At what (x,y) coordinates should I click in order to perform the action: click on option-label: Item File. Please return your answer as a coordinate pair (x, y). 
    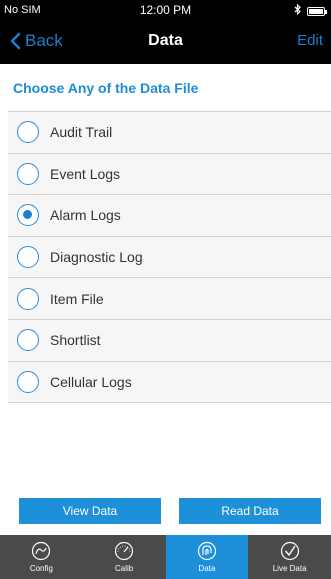
    Looking at the image, I should click on (77, 298).